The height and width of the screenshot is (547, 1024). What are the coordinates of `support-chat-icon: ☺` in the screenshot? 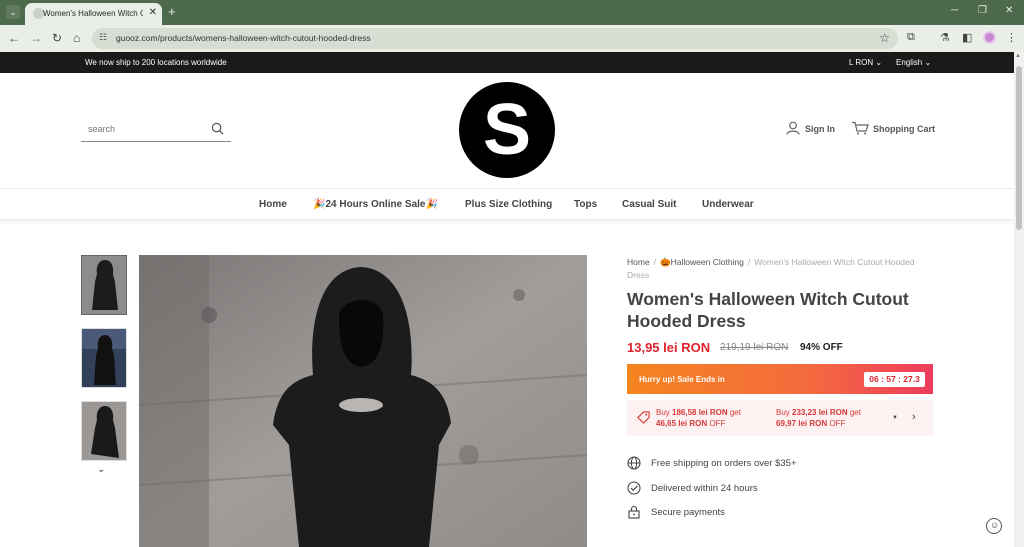 It's located at (994, 526).